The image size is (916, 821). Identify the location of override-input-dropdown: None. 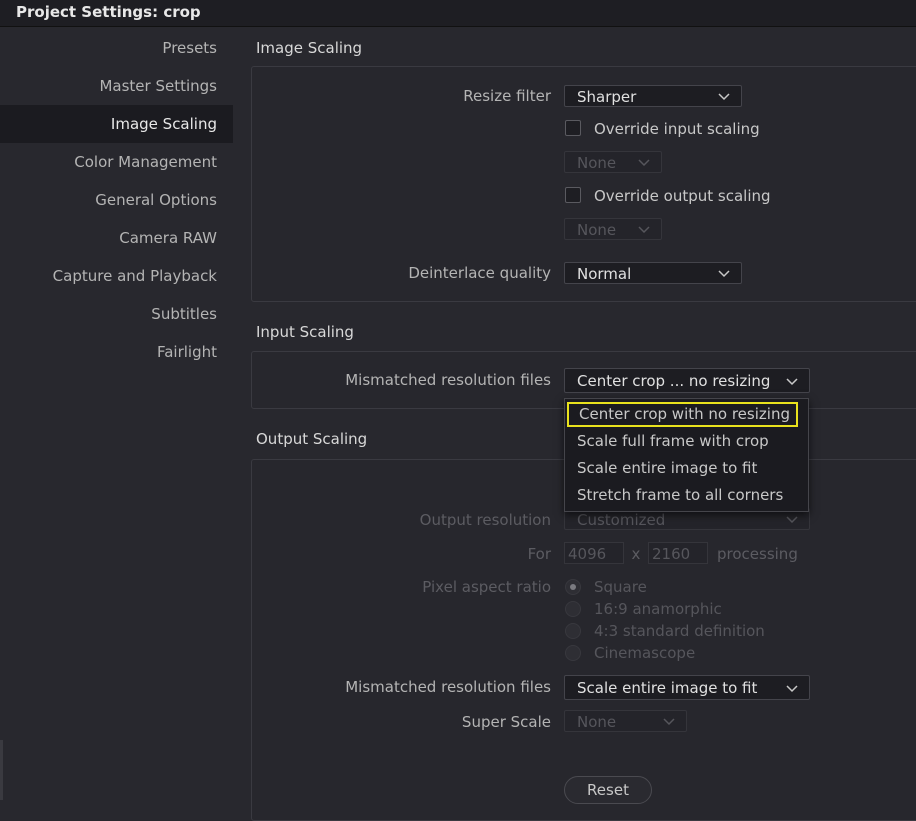
(613, 162).